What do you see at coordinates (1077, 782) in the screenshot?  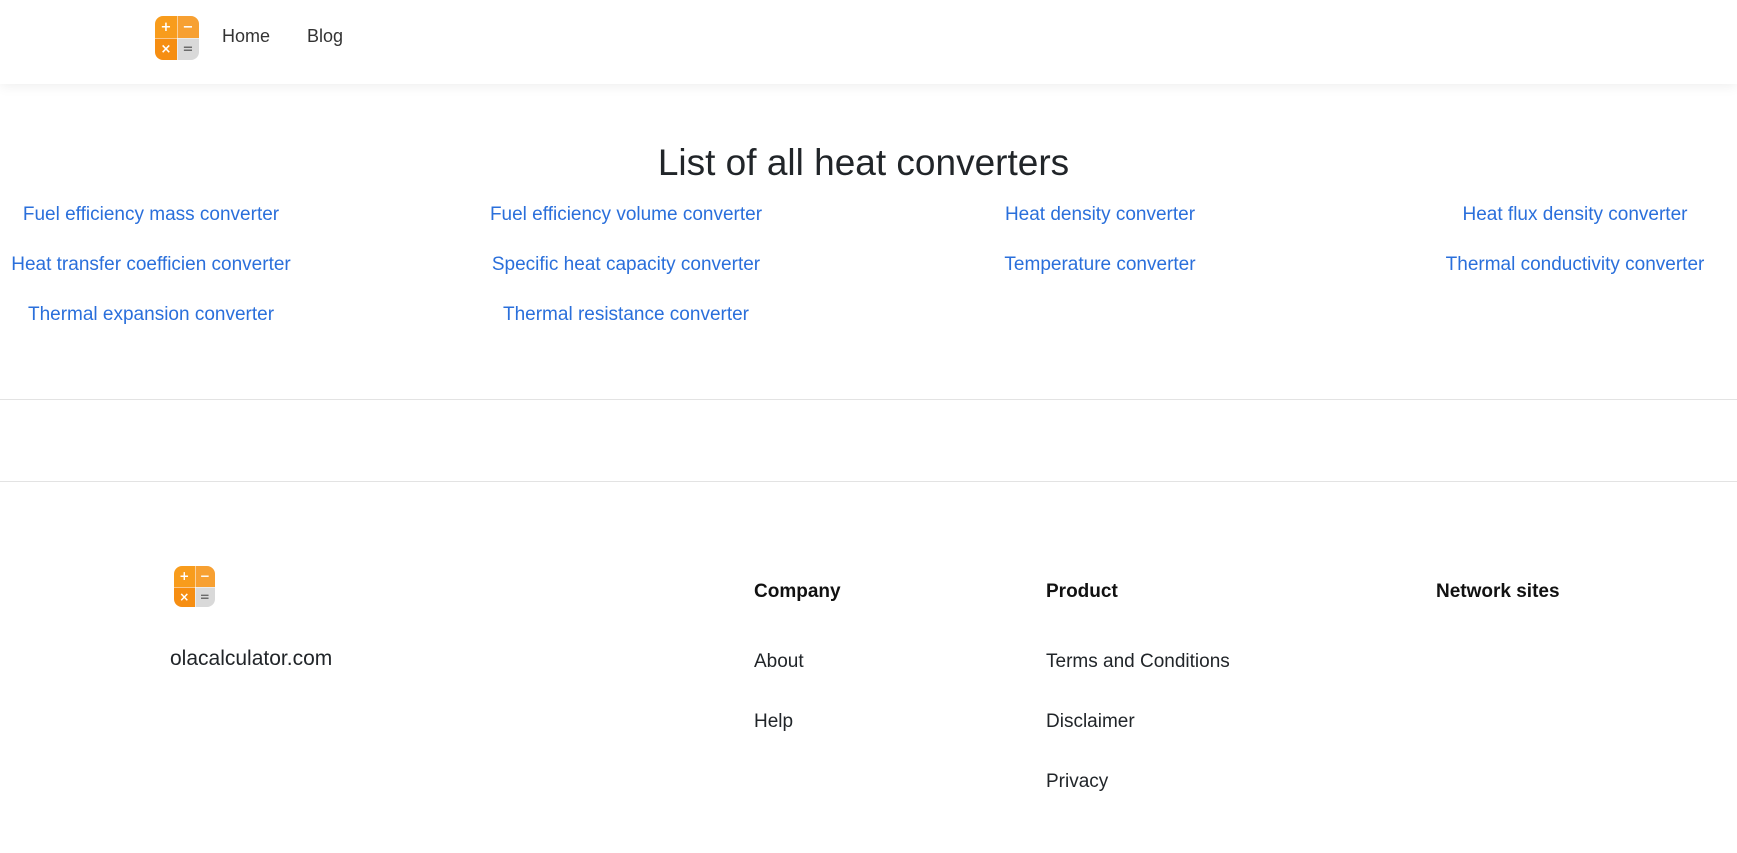 I see `footer-link-privacy: Privacy` at bounding box center [1077, 782].